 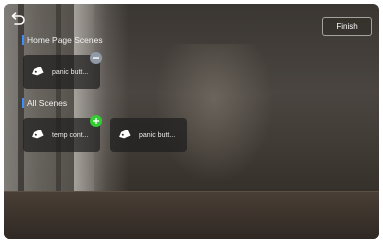 I want to click on all-scenes-title: All Scenes, so click(x=44, y=103).